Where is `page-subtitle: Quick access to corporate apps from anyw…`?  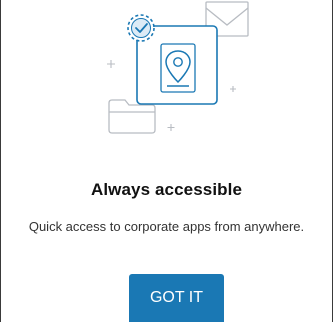 page-subtitle: Quick access to corporate apps from anyw… is located at coordinates (166, 226).